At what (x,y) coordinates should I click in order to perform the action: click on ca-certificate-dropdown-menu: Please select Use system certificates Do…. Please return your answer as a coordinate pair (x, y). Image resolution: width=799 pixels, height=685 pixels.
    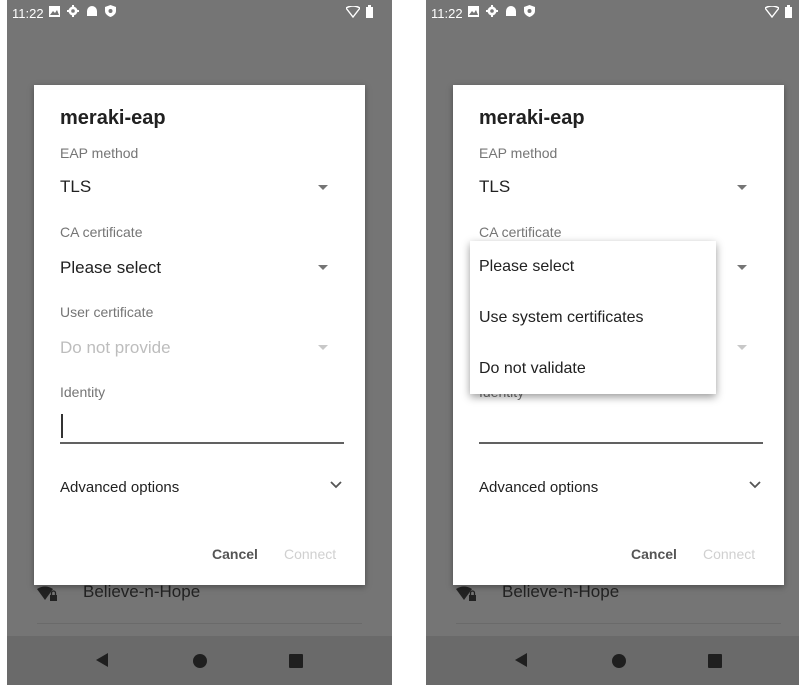
    Looking at the image, I should click on (593, 317).